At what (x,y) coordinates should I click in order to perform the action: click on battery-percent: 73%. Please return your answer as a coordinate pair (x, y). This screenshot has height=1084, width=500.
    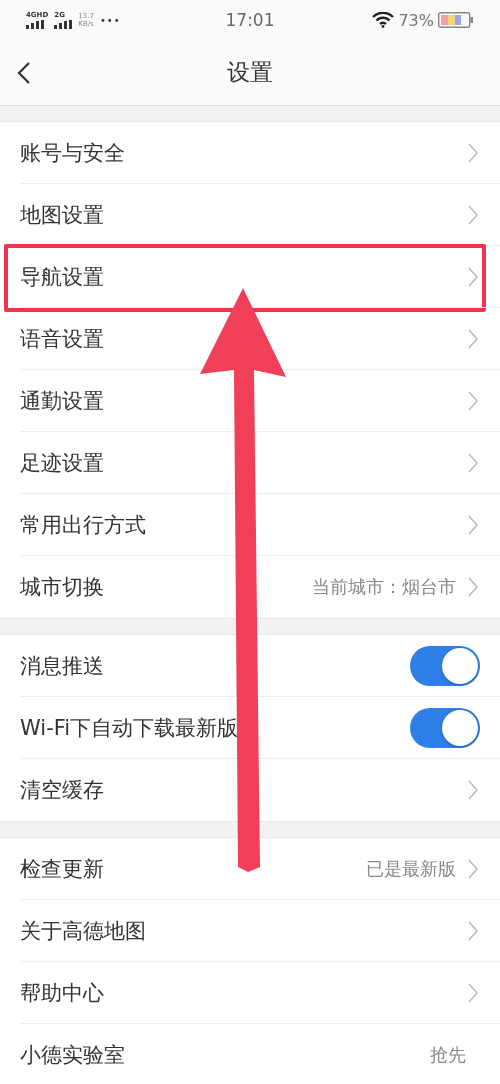
    Looking at the image, I should click on (416, 20).